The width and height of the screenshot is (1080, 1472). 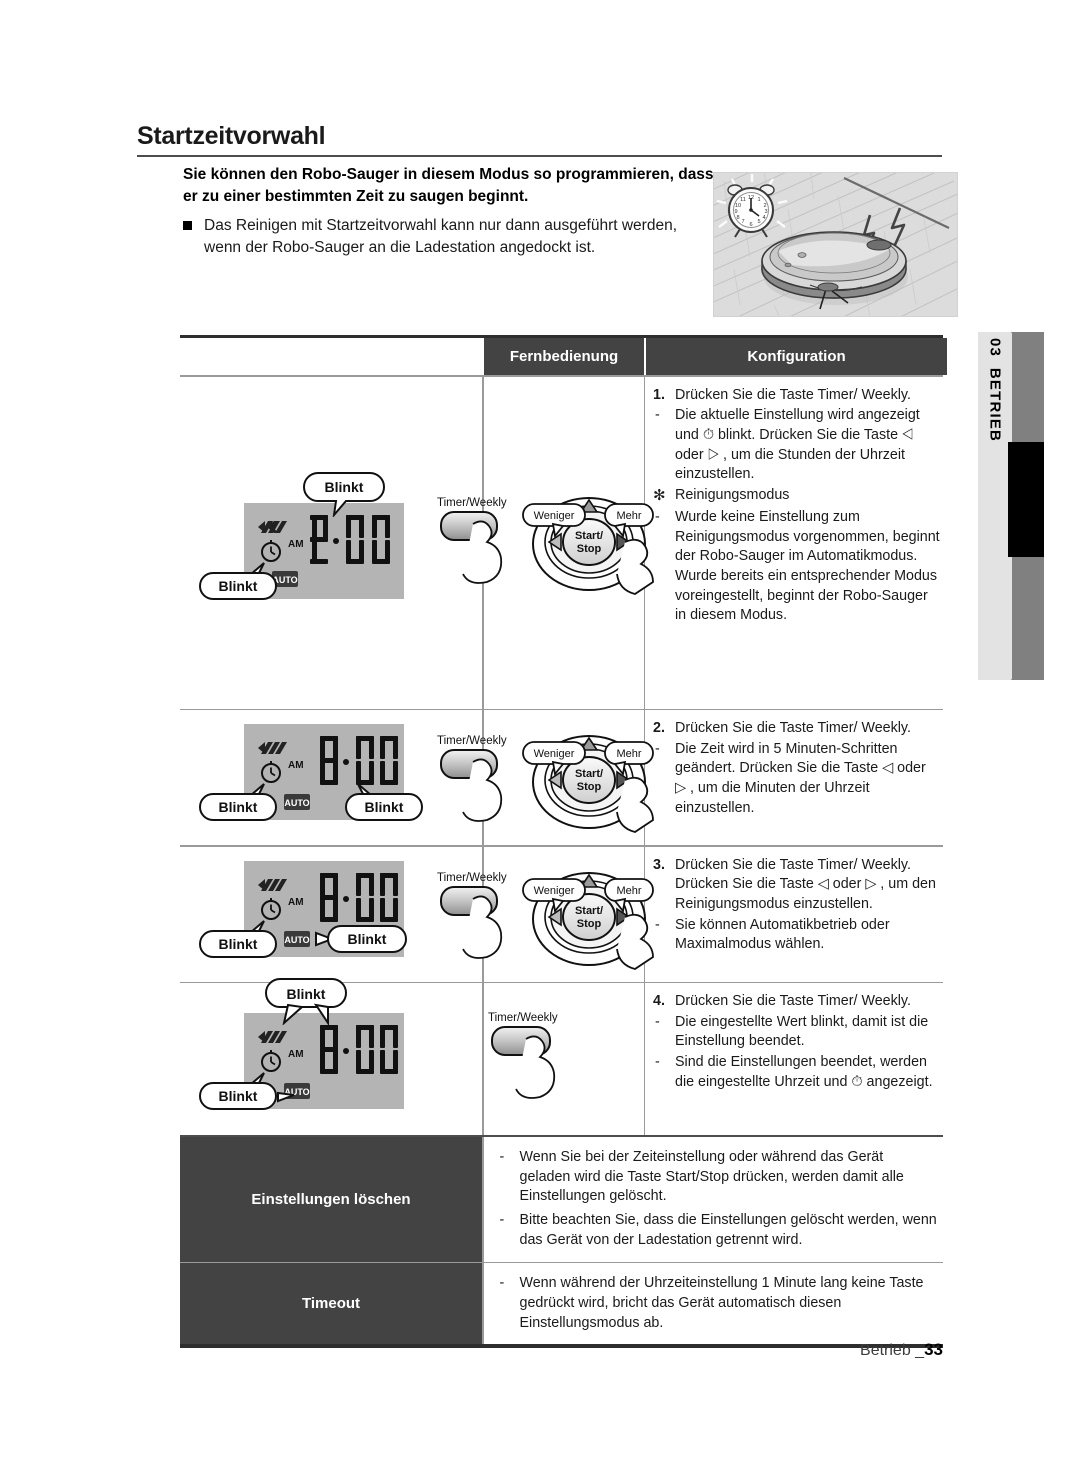 What do you see at coordinates (758, 222) in the screenshot?
I see `svg-text: 5` at bounding box center [758, 222].